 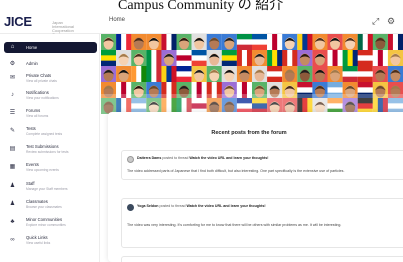 I want to click on expand-icon: ⤢, so click(x=375, y=21).